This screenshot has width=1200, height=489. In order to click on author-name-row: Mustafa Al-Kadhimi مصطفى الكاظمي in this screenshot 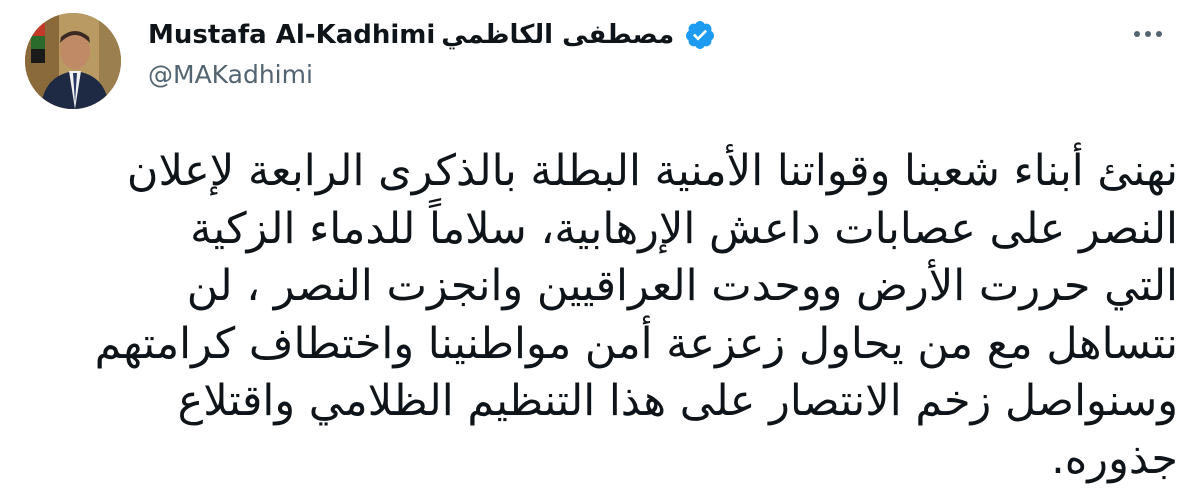, I will do `click(432, 35)`.